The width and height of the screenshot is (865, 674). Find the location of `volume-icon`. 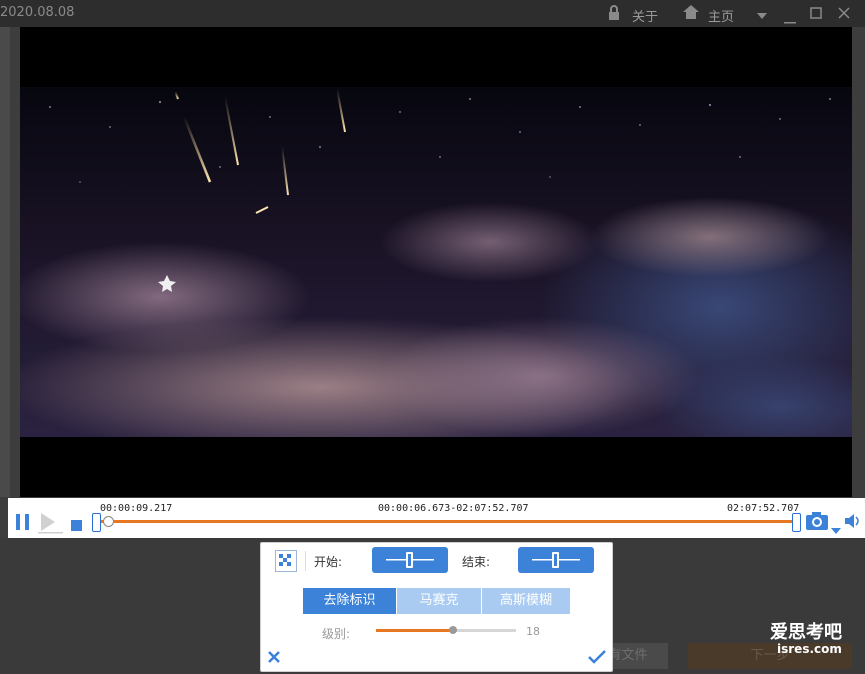

volume-icon is located at coordinates (853, 523).